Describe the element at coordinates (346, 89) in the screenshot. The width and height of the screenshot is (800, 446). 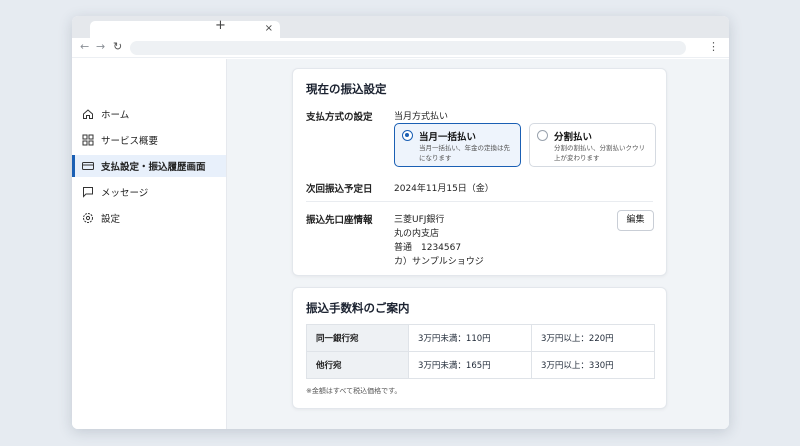
I see `card-title: 現在の振込設定` at that location.